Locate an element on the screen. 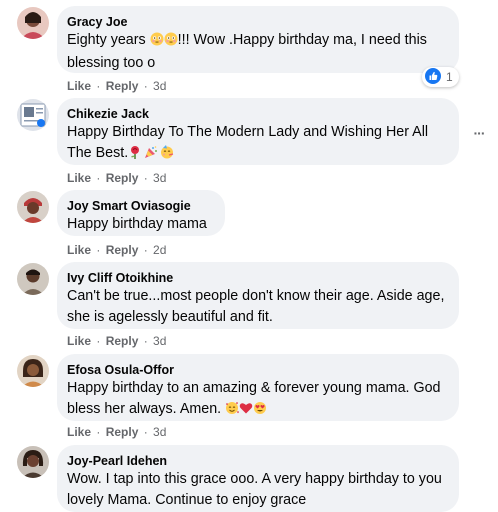  commenter-name: Chikezie Jack is located at coordinates (257, 114).